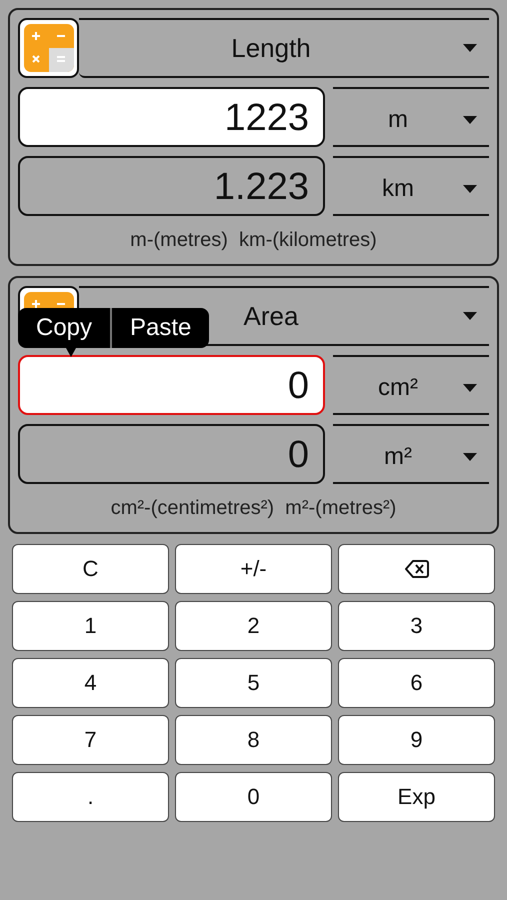 The width and height of the screenshot is (507, 900). I want to click on key-button: 9, so click(416, 740).